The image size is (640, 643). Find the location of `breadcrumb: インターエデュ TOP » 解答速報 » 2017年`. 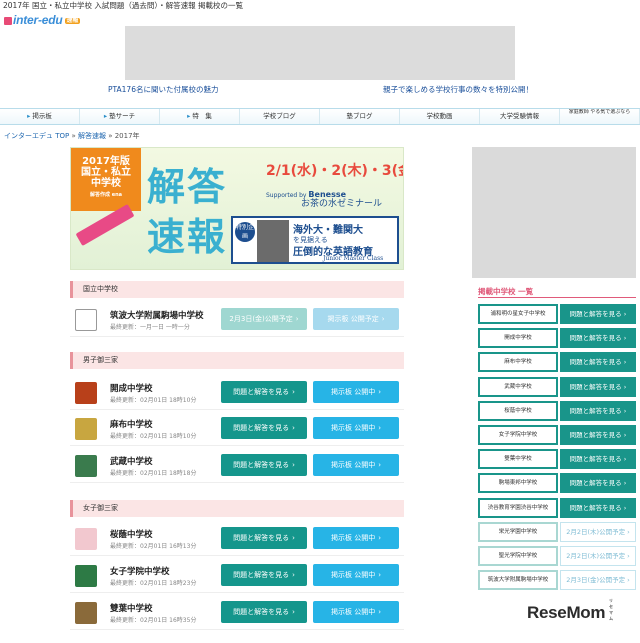

breadcrumb: インターエデュ TOP » 解答速報 » 2017年 is located at coordinates (72, 136).